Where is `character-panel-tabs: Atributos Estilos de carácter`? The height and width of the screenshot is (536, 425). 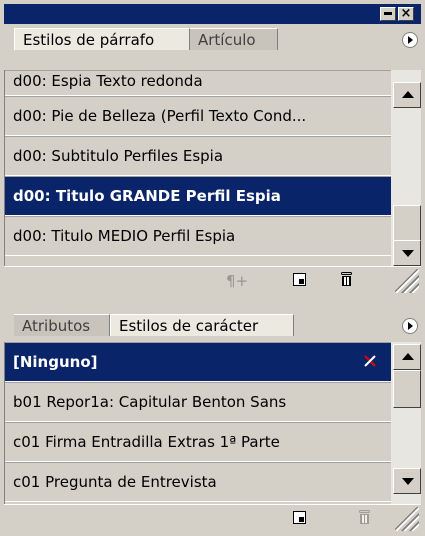 character-panel-tabs: Atributos Estilos de carácter is located at coordinates (212, 324).